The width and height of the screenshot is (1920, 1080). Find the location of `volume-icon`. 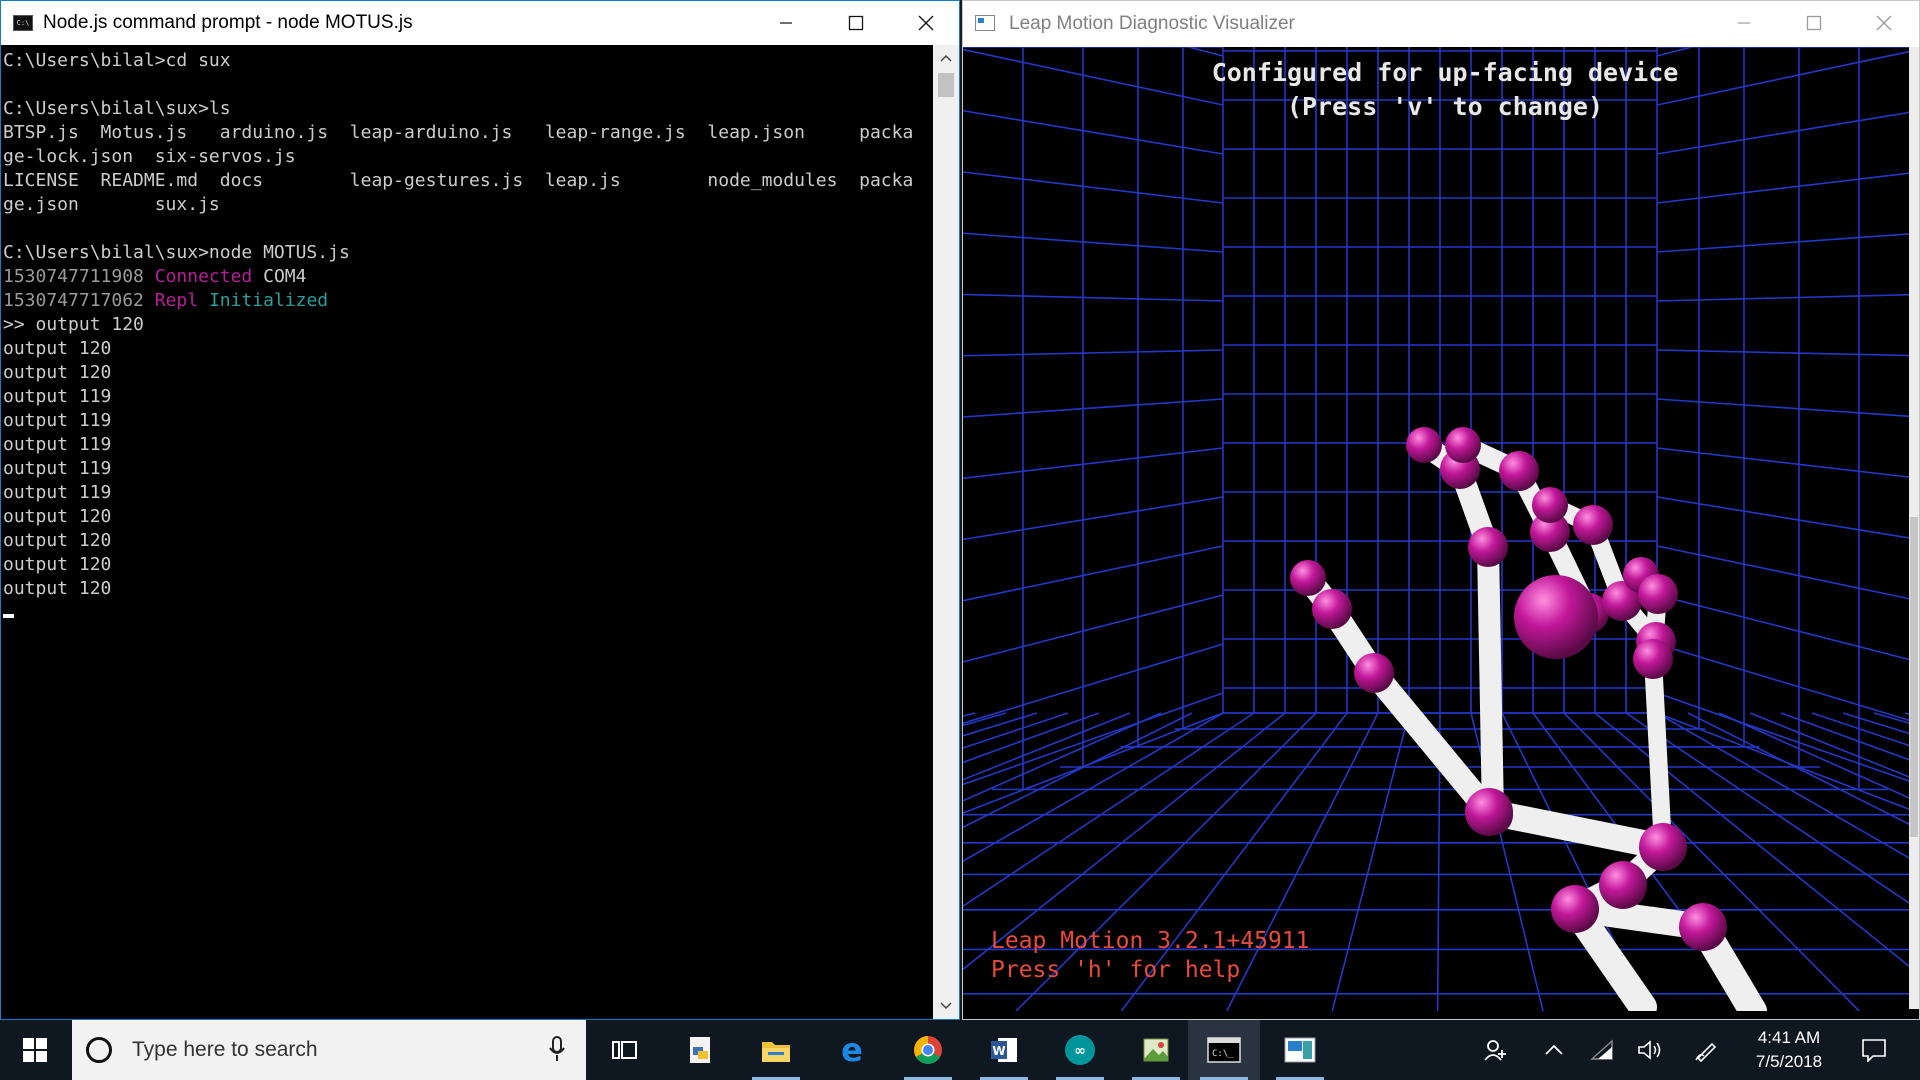

volume-icon is located at coordinates (1649, 1050).